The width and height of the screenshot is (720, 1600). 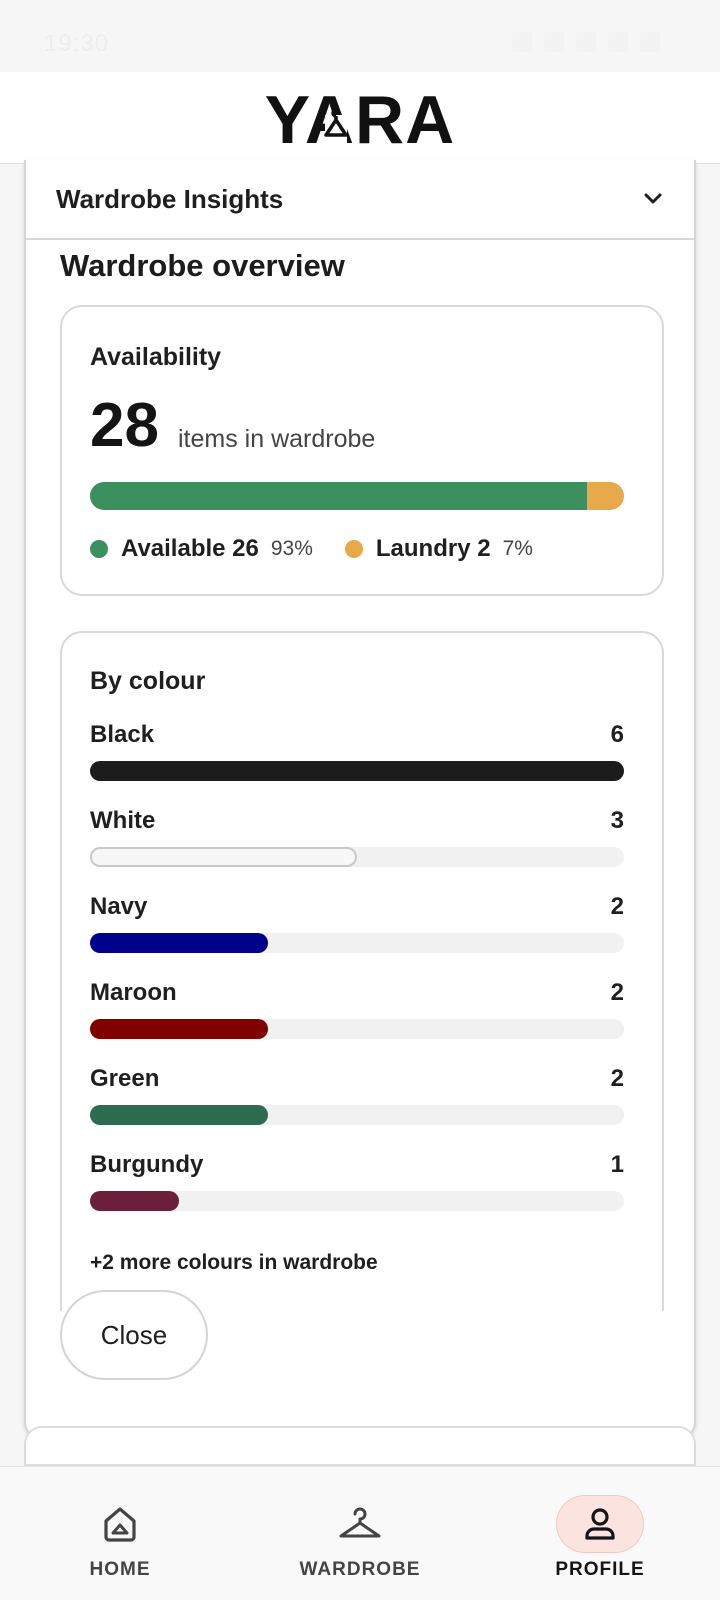 I want to click on colour-row: Green 2, so click(x=357, y=1108).